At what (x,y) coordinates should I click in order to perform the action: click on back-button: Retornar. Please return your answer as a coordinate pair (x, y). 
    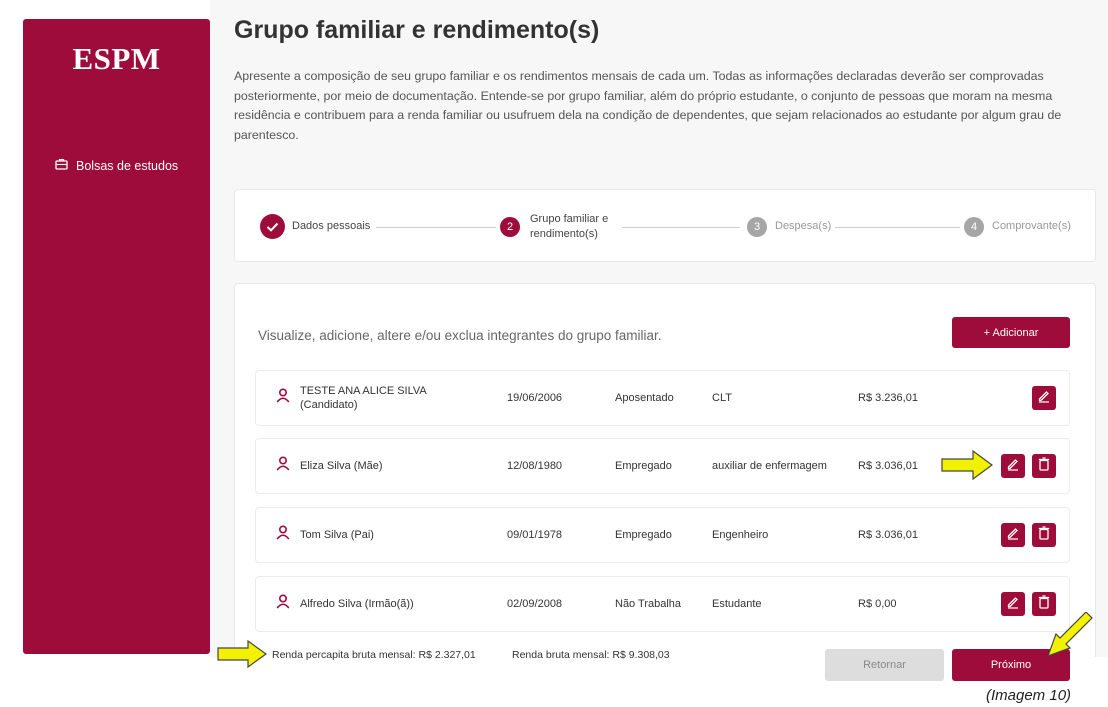
    Looking at the image, I should click on (884, 665).